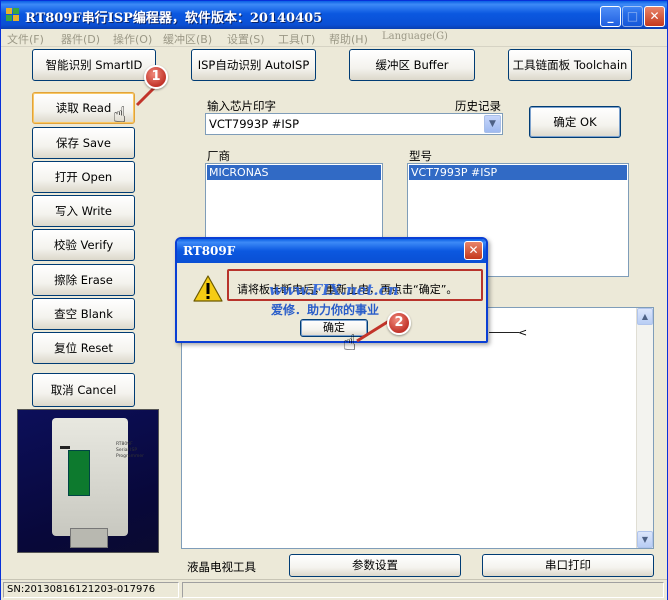 Image resolution: width=668 pixels, height=600 pixels. Describe the element at coordinates (79, 473) in the screenshot. I see `zif-socket` at that location.